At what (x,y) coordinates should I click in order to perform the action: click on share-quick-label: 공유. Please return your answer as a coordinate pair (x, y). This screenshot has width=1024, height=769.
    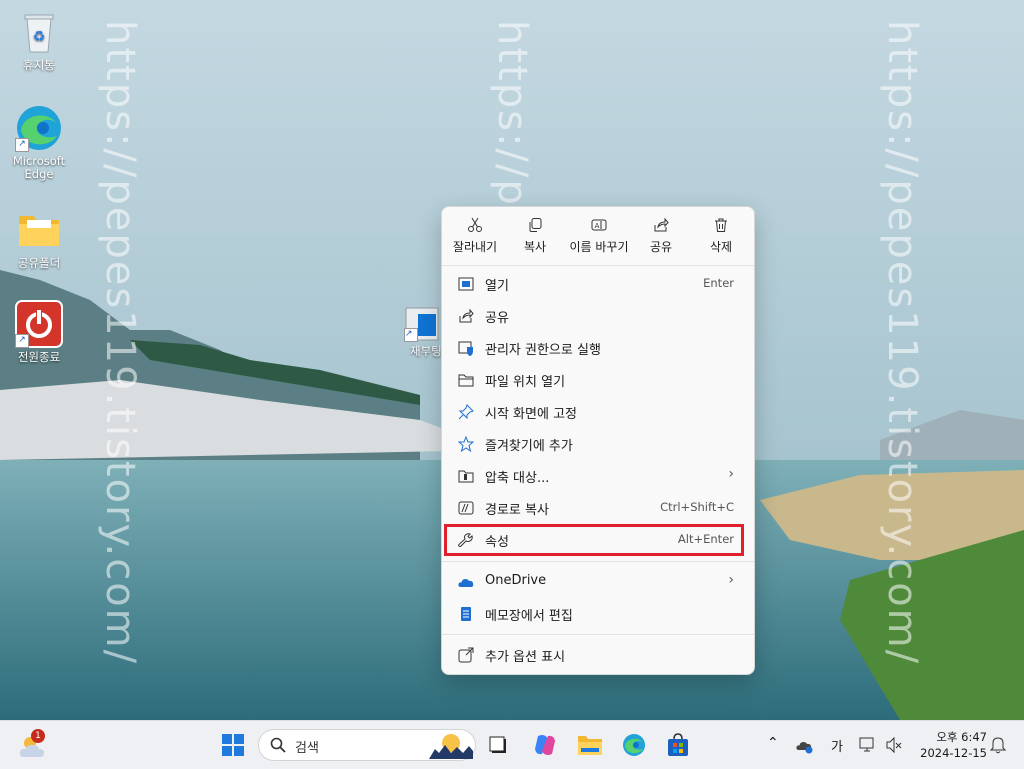
    Looking at the image, I should click on (661, 247).